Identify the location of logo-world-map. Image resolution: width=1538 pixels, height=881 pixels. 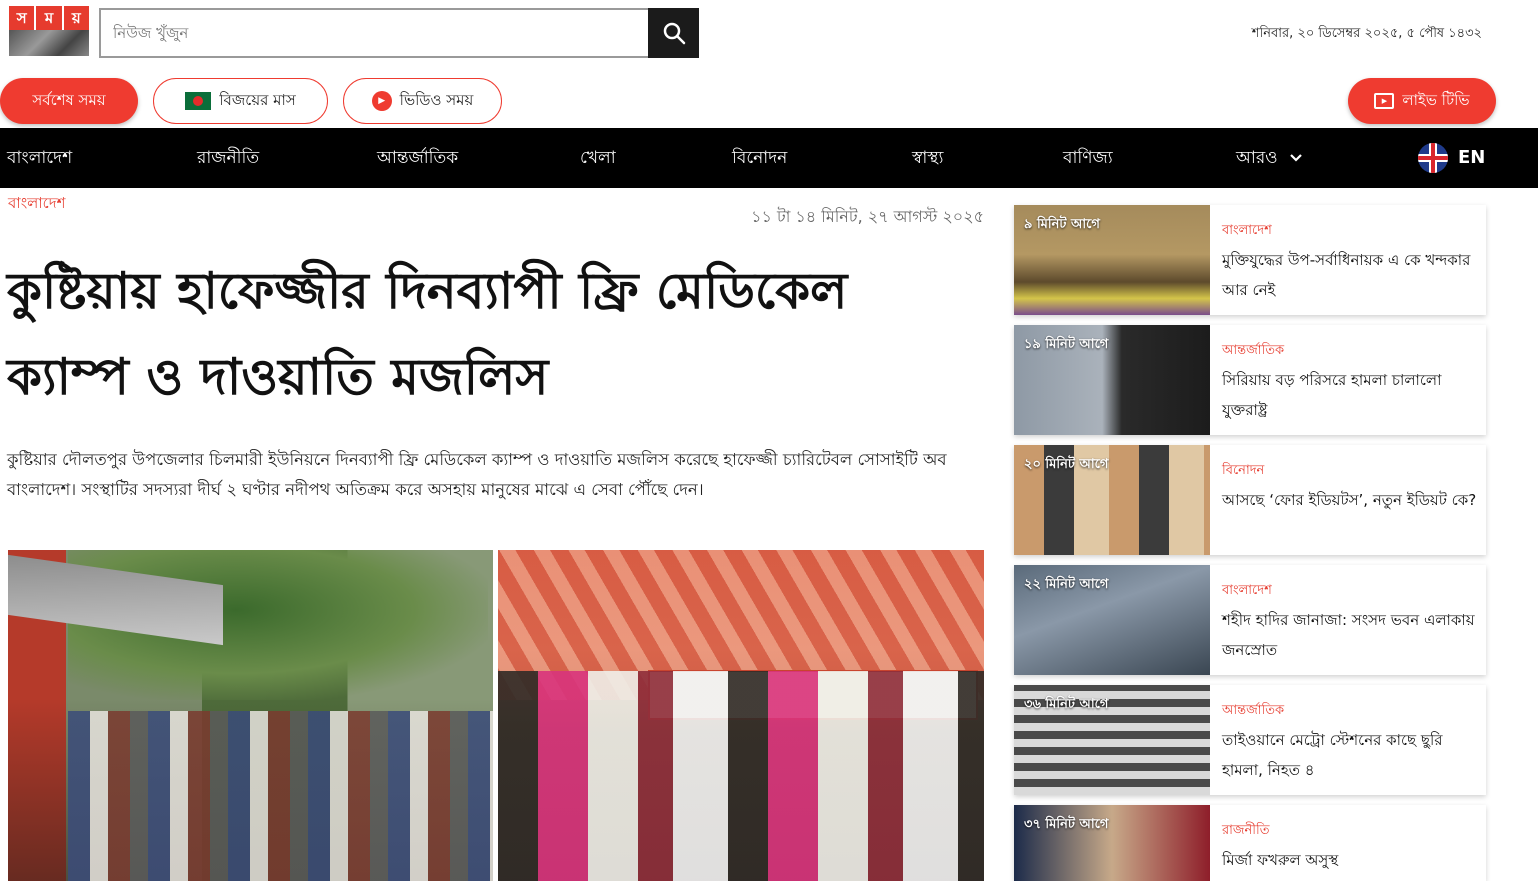
(49, 43).